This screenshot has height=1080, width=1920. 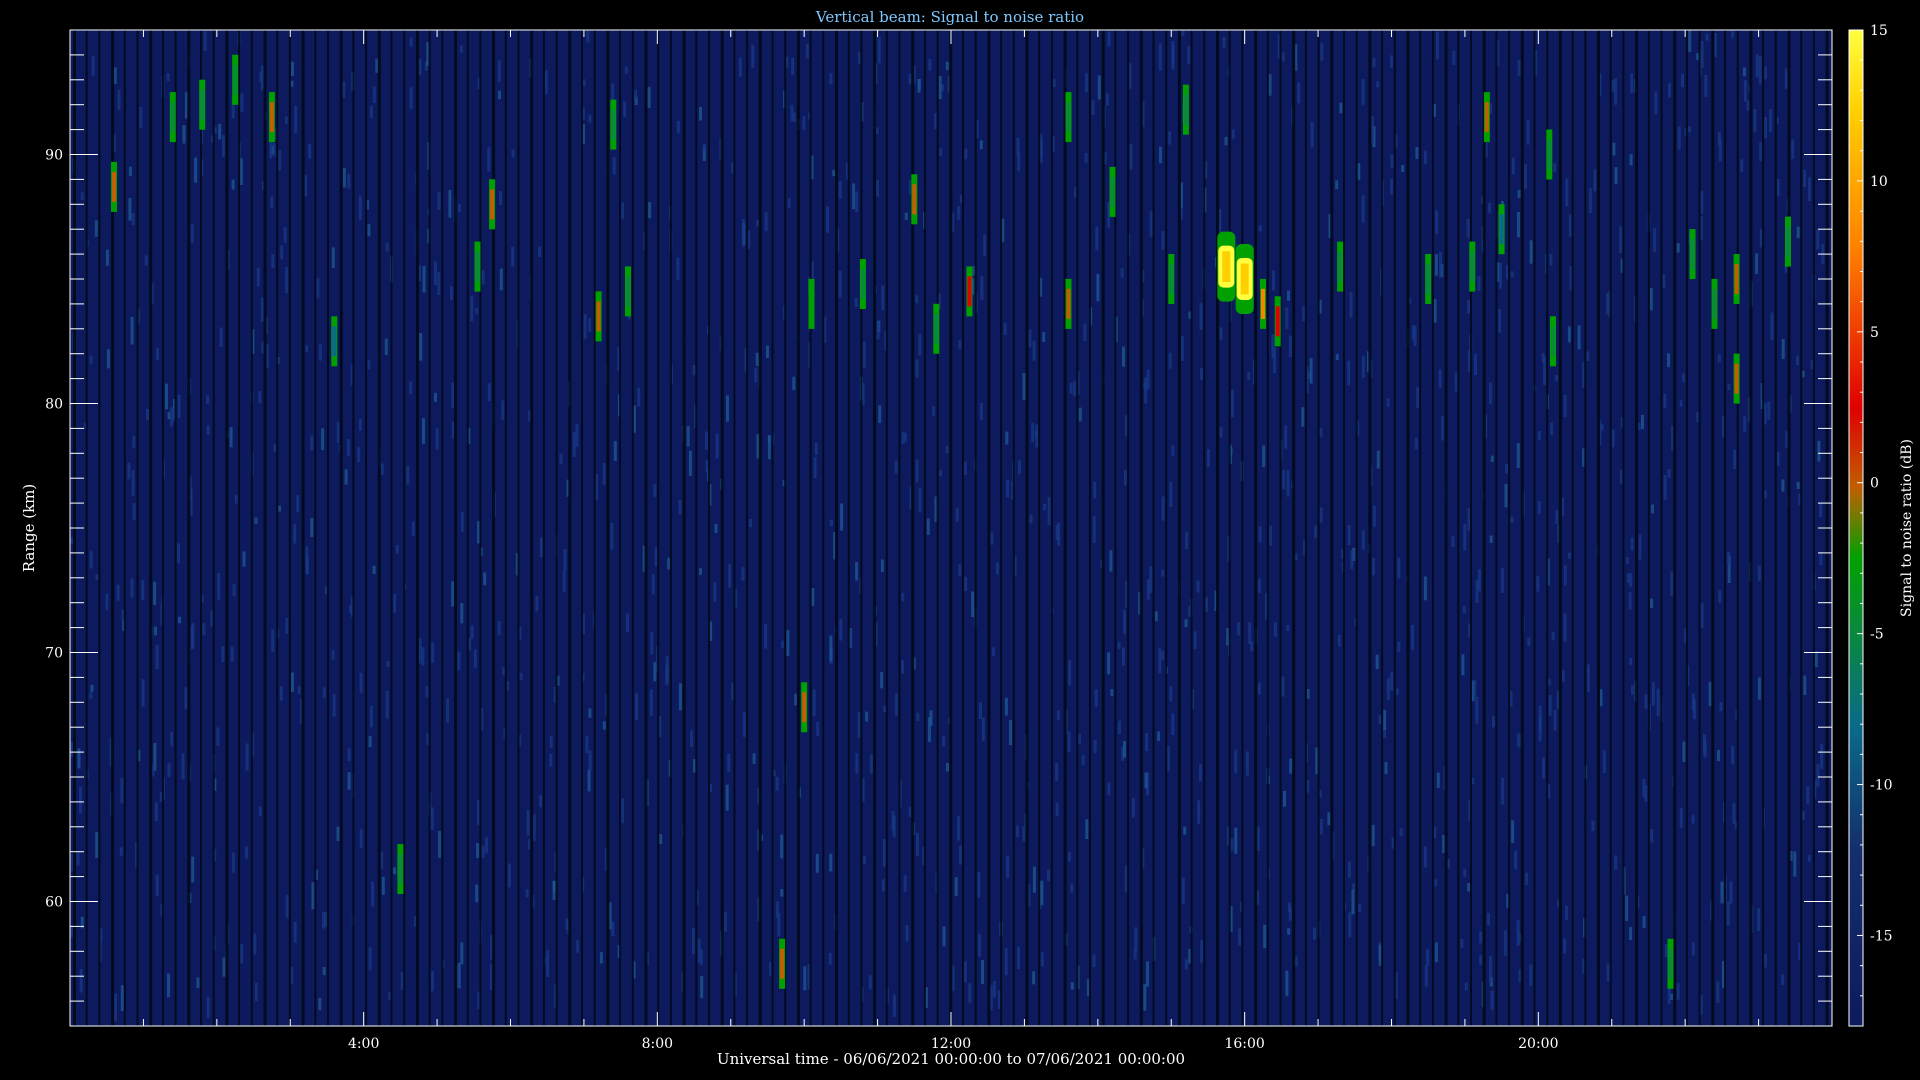 I want to click on x-tick-label: 20:00, so click(x=1538, y=1044).